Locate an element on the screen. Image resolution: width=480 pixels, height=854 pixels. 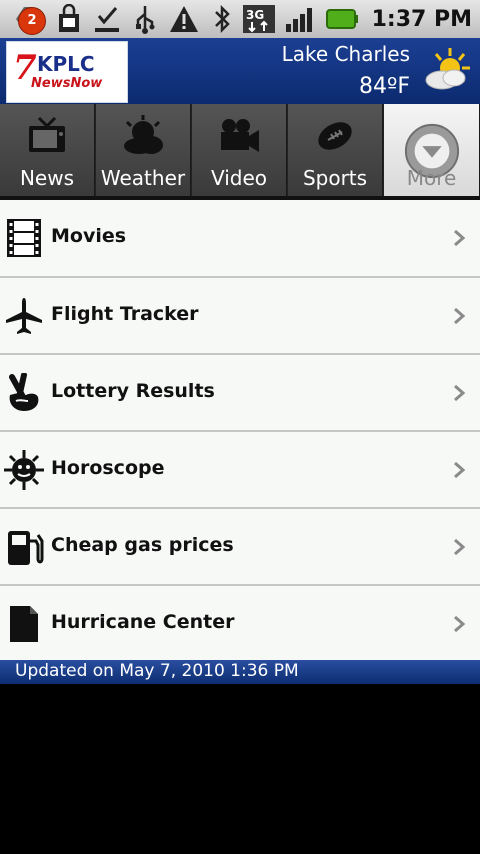
video-camera-icon is located at coordinates (240, 135).